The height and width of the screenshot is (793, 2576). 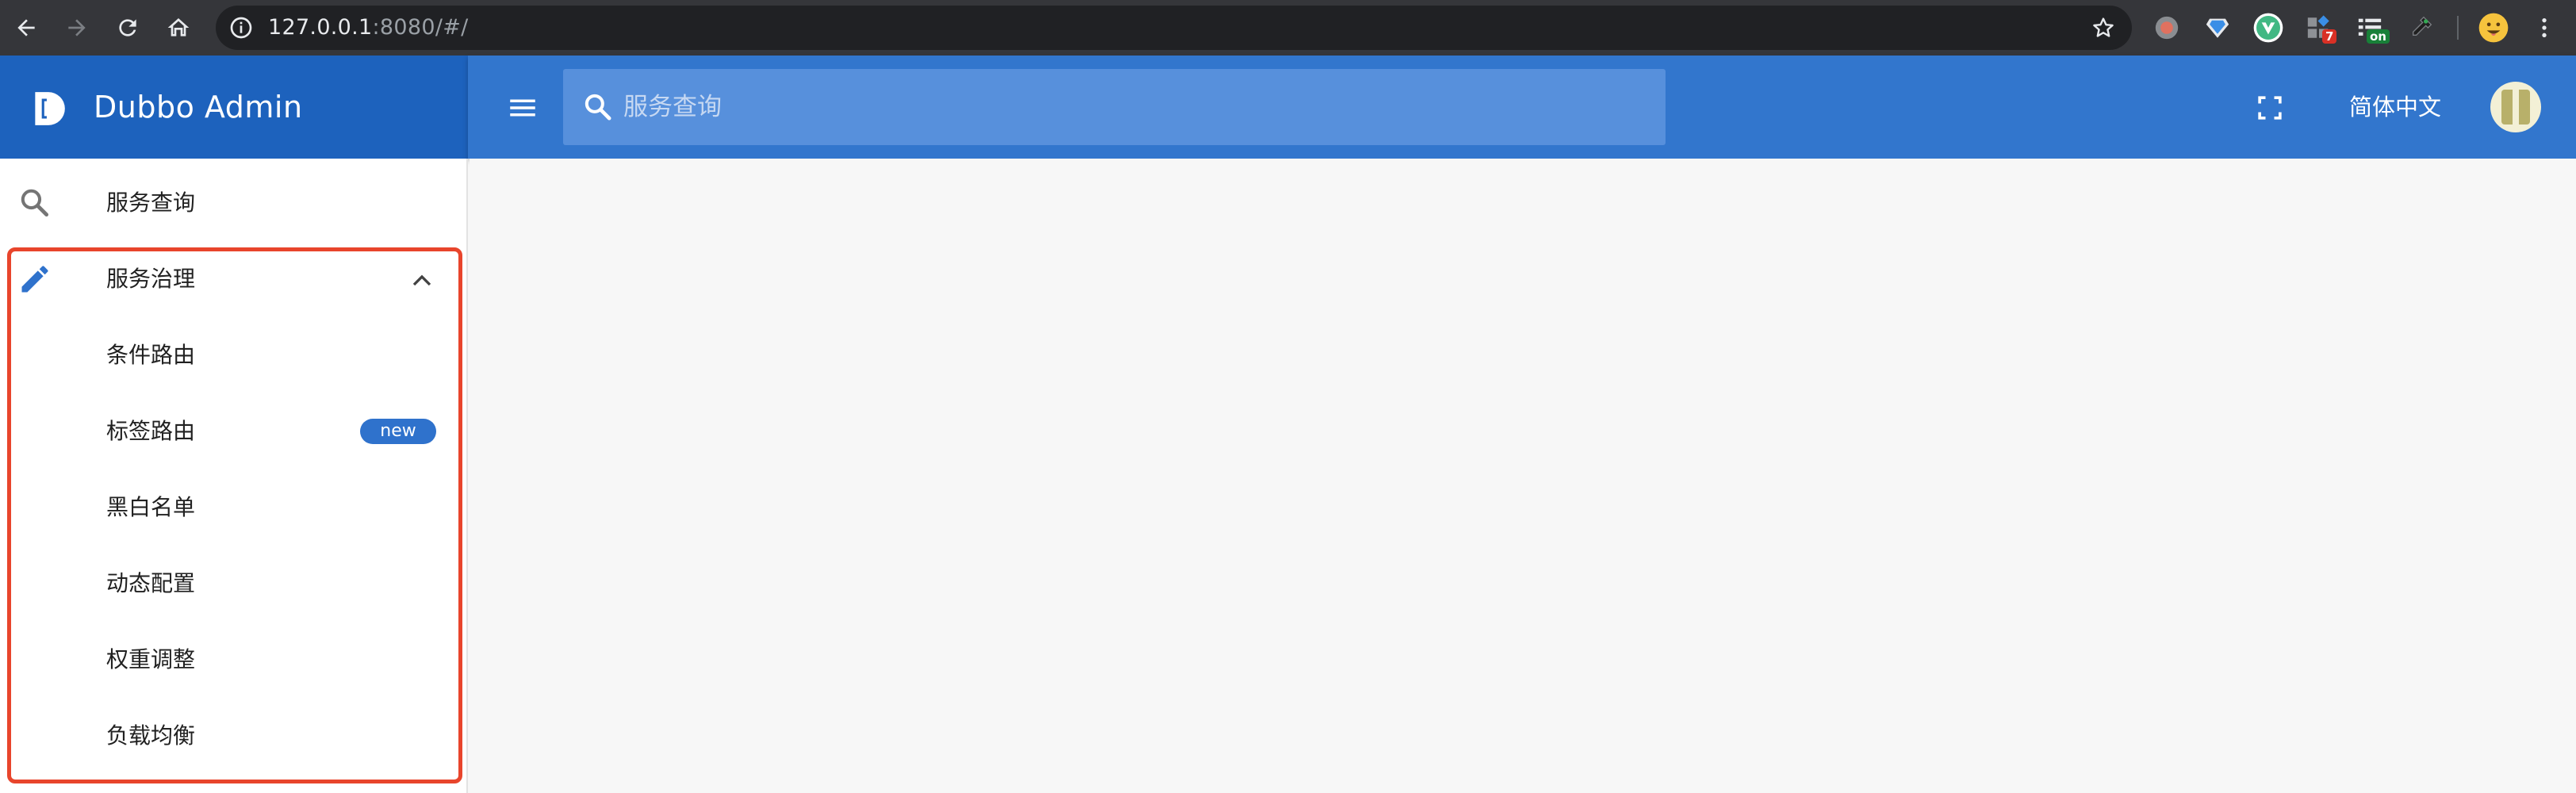 I want to click on browser-menu-button, so click(x=2545, y=27).